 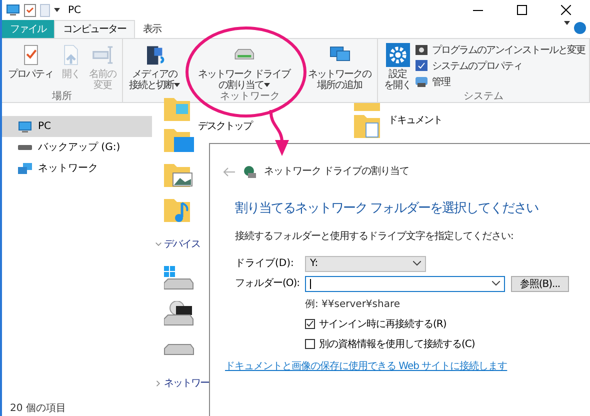 I want to click on nav-item: バックアップ (G:), so click(x=77, y=147).